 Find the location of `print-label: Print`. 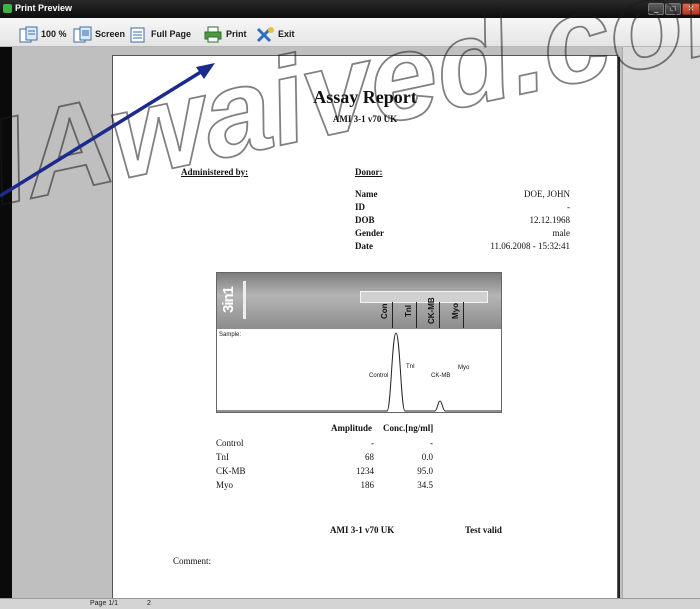

print-label: Print is located at coordinates (236, 34).